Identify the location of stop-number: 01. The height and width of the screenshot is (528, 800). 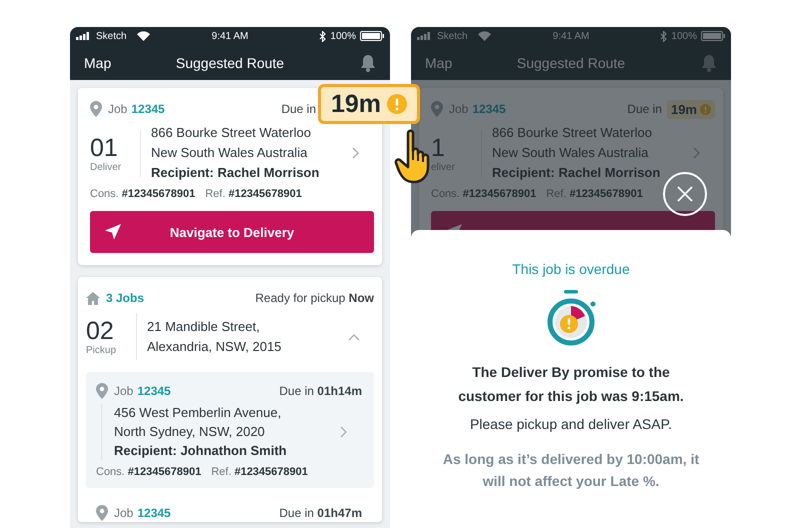
(104, 148).